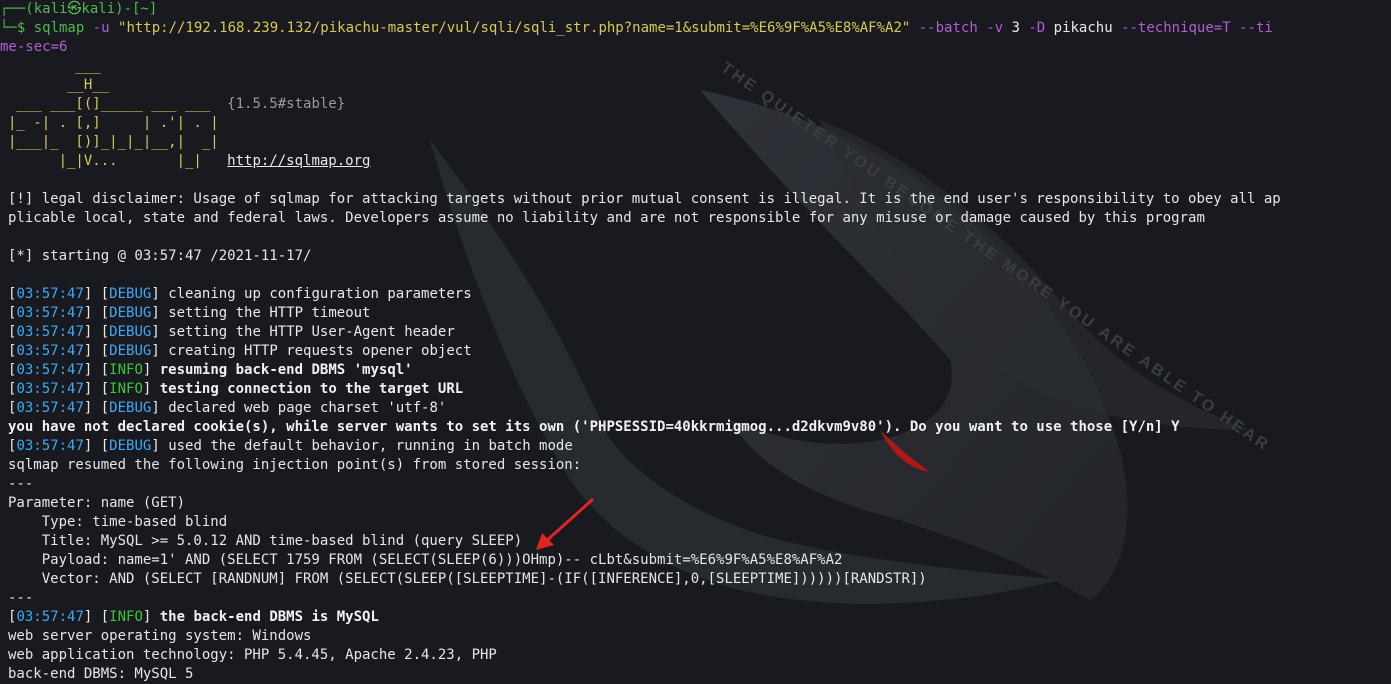 This screenshot has height=684, width=1391. Describe the element at coordinates (565, 524) in the screenshot. I see `annotation-arrow-icon` at that location.